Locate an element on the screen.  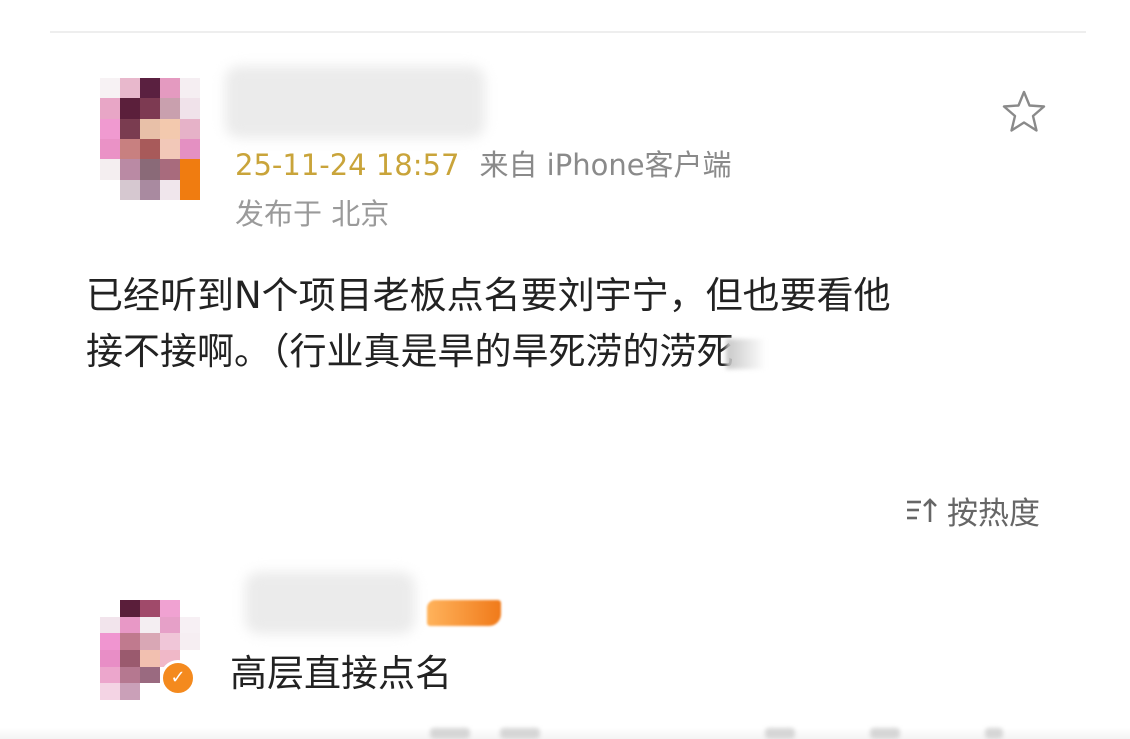
verified-check-icon: ✓ is located at coordinates (178, 678).